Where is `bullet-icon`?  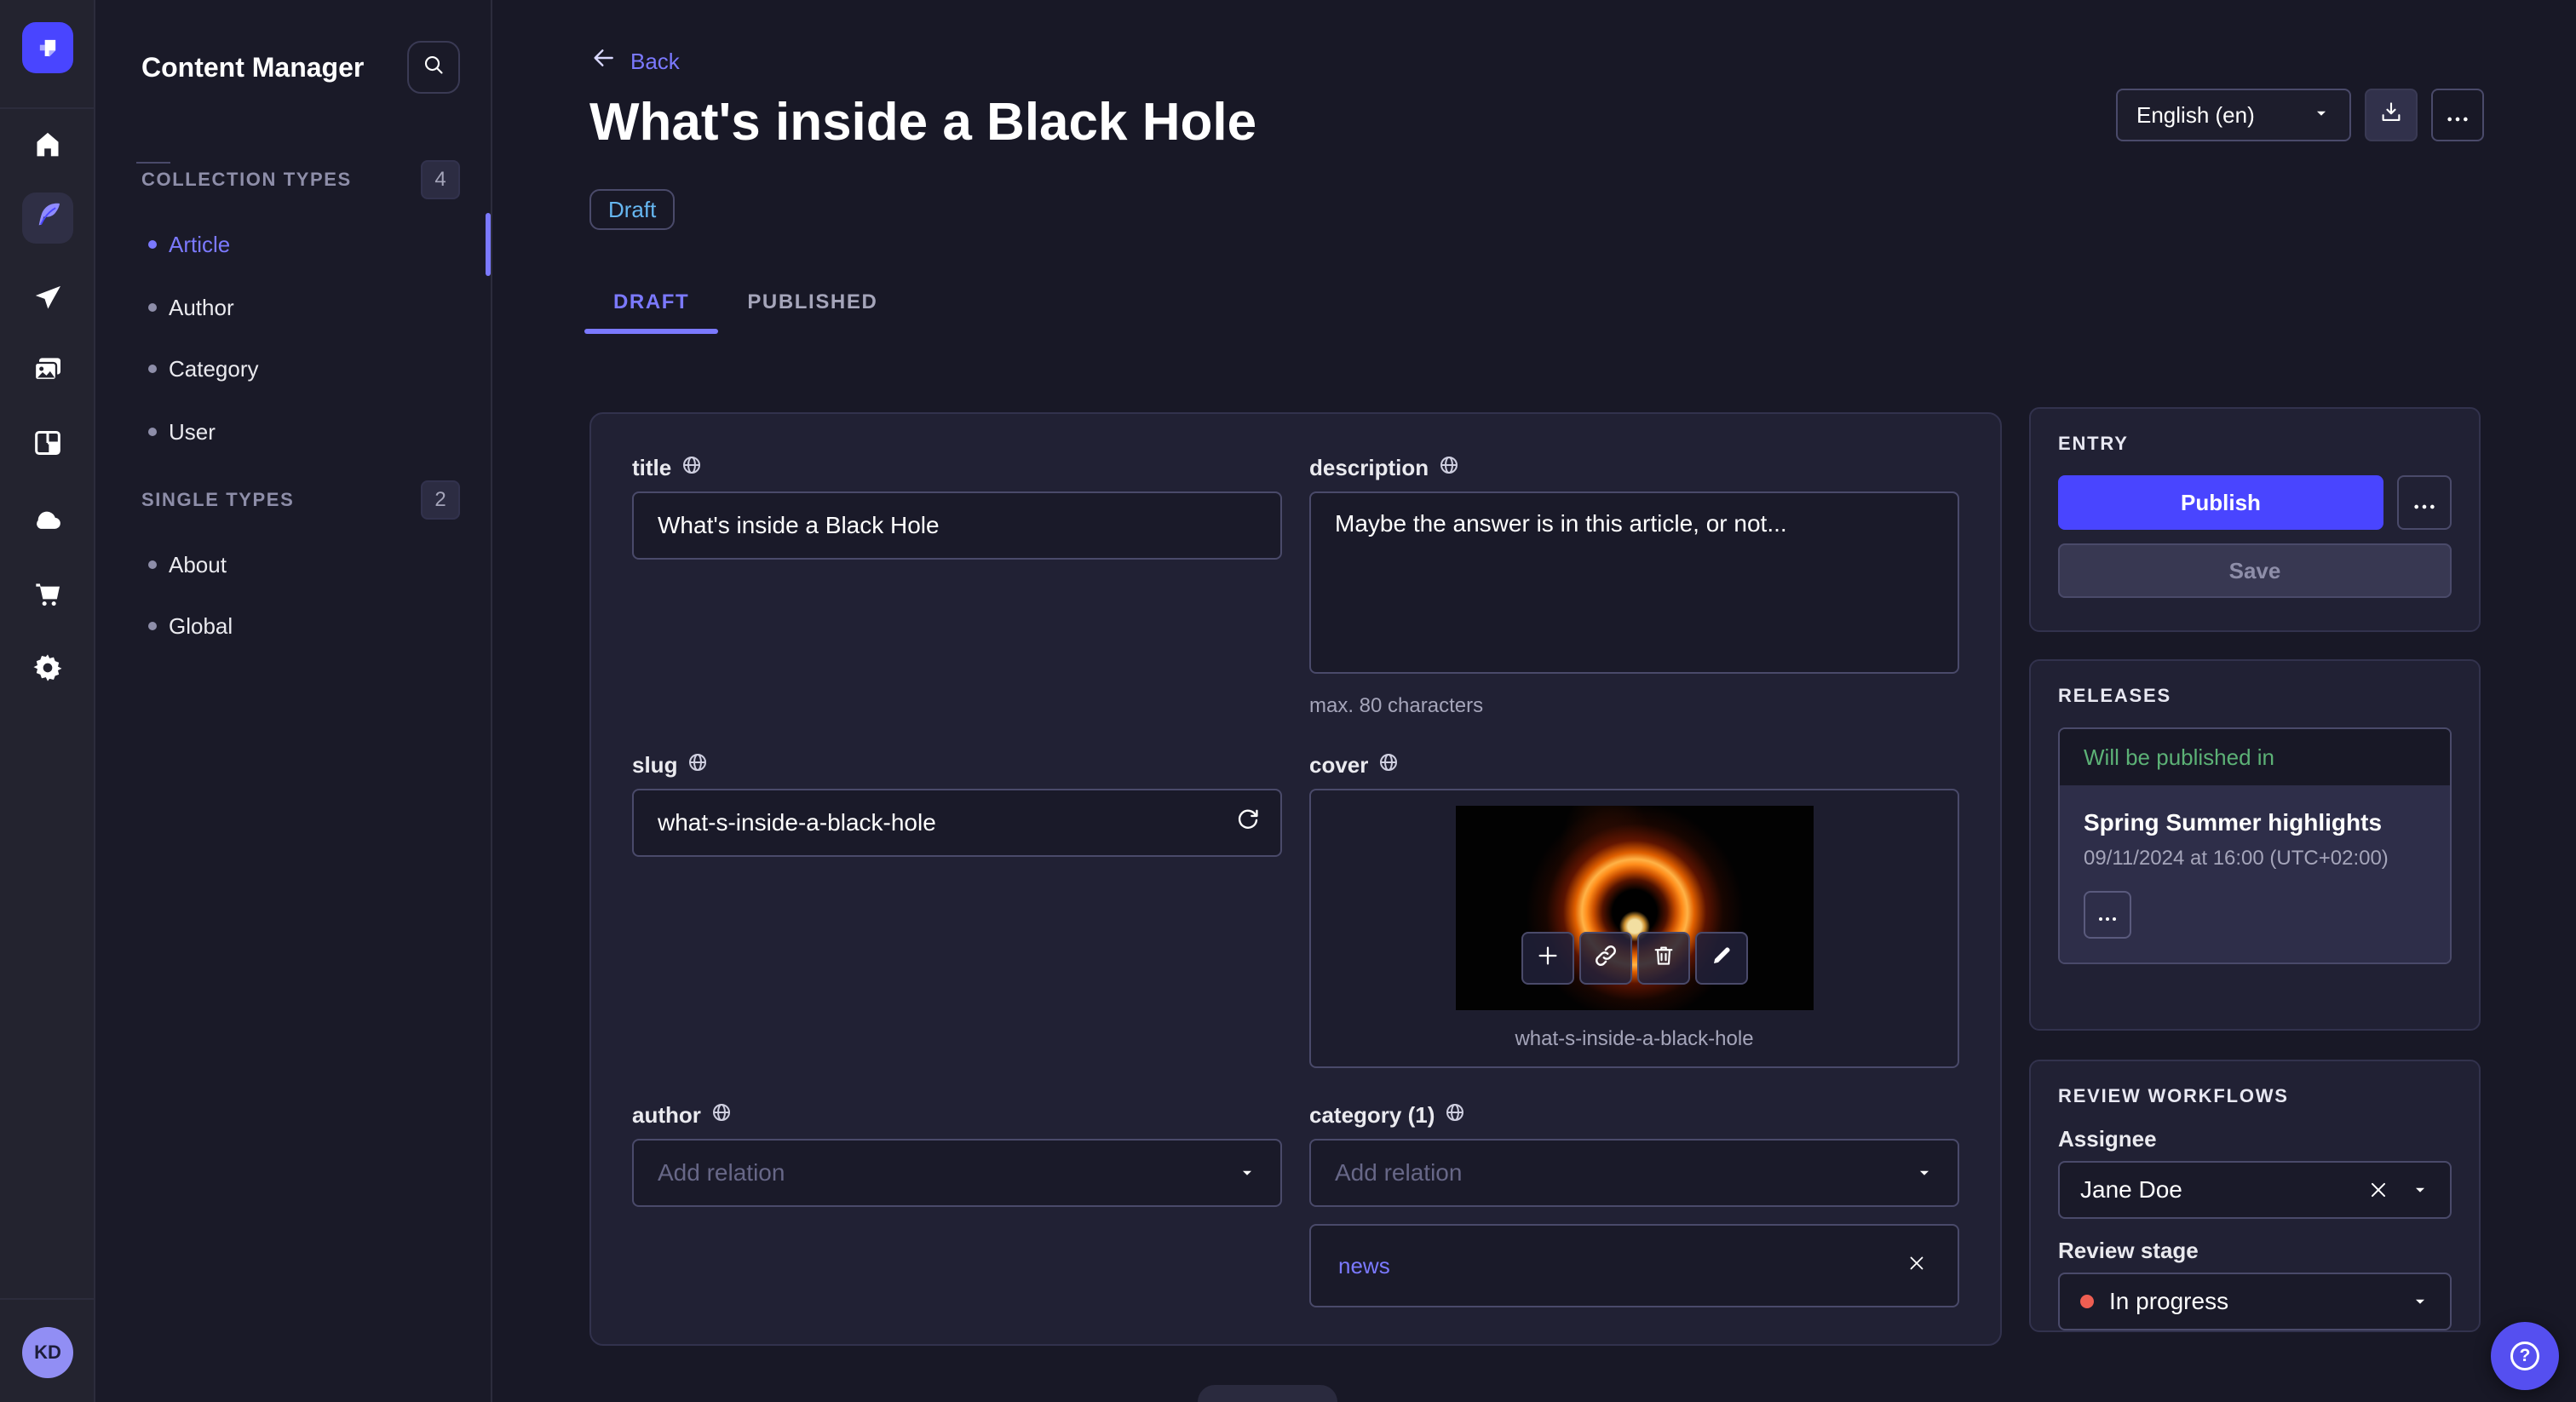 bullet-icon is located at coordinates (153, 564).